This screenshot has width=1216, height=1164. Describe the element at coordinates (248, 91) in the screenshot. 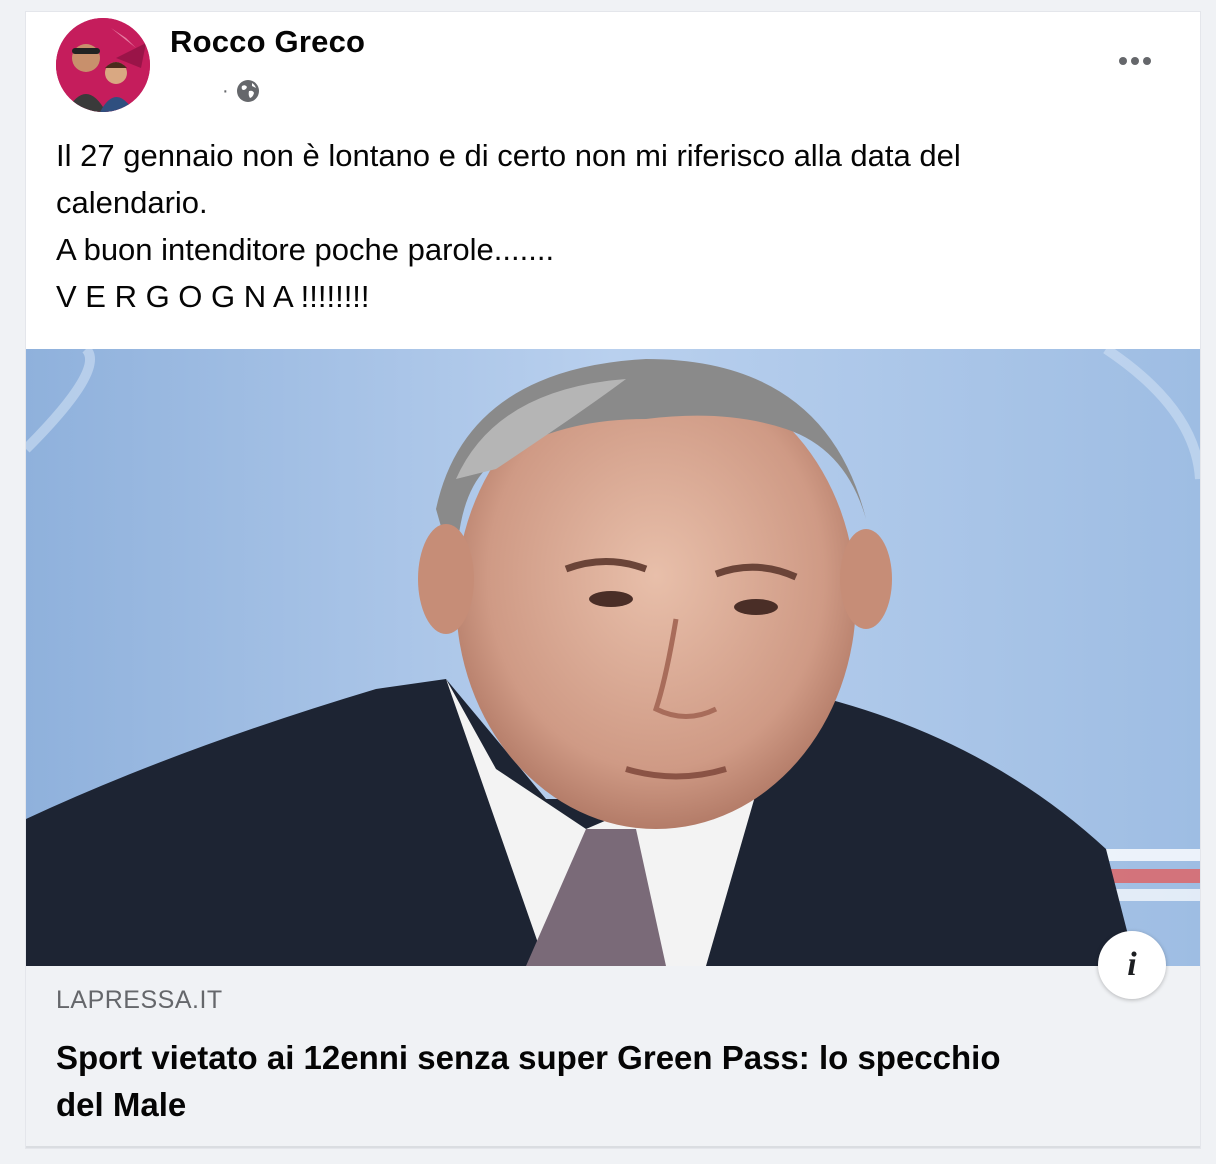

I see `globe-icon` at that location.